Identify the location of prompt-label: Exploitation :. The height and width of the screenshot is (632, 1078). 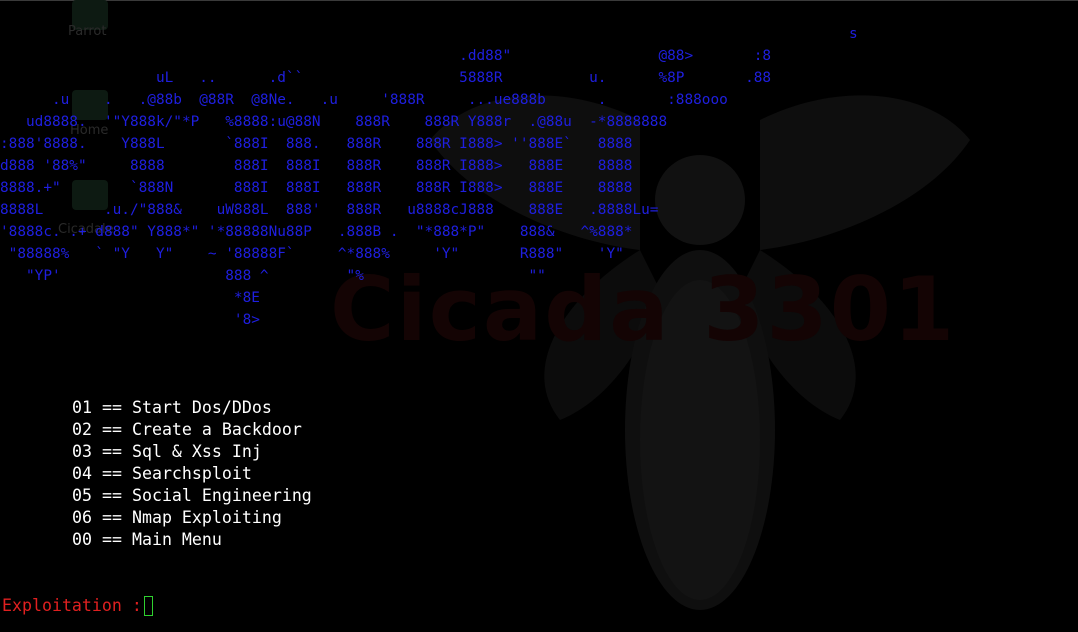
(72, 605).